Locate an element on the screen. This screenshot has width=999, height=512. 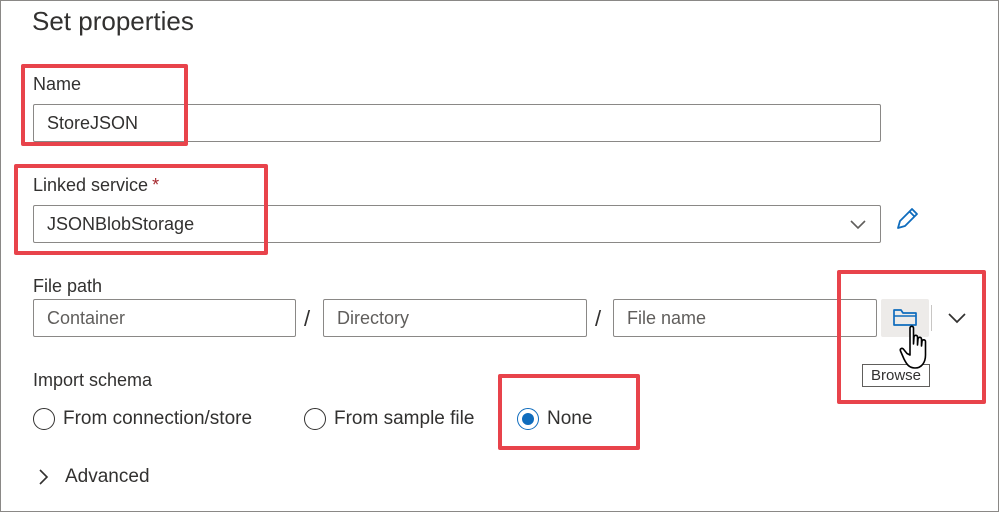
linked-service-label: Linked service * is located at coordinates (96, 185).